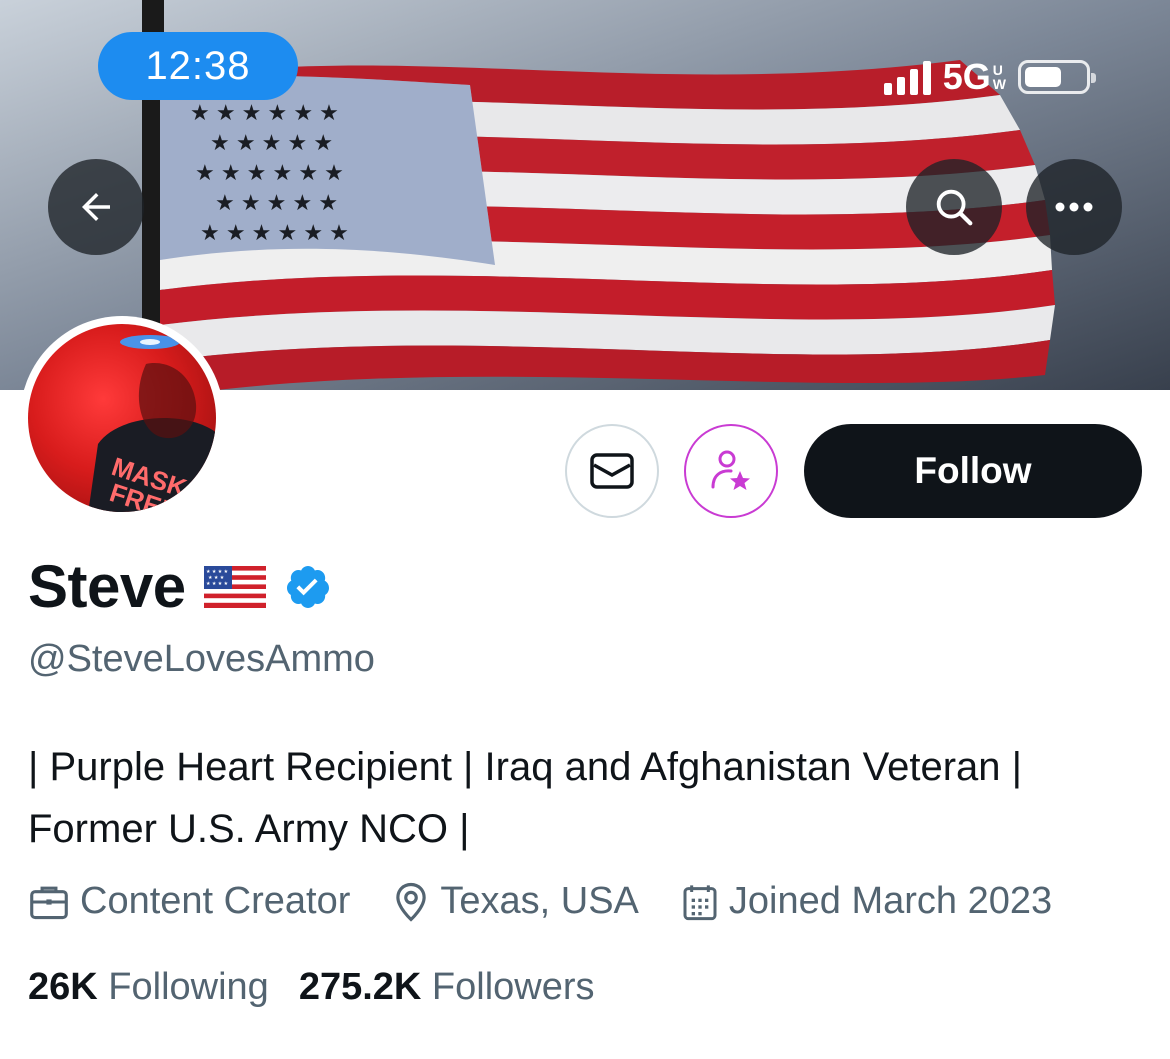  I want to click on followers-label: Followers, so click(513, 987).